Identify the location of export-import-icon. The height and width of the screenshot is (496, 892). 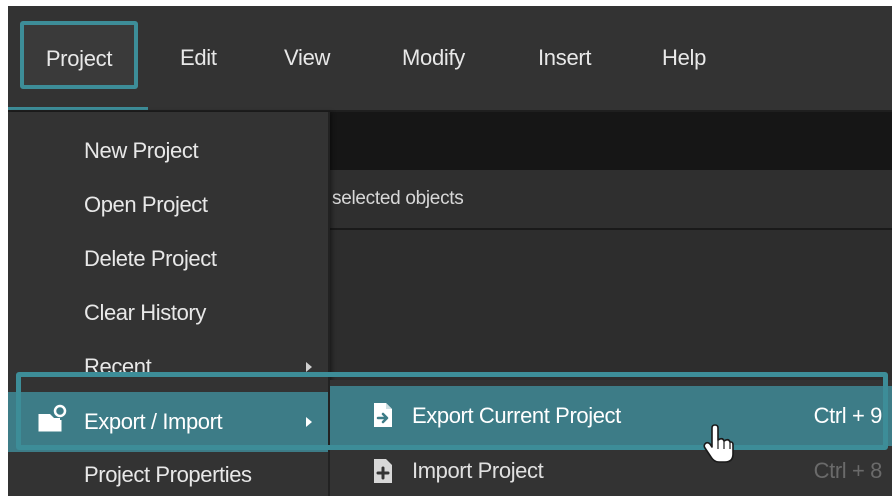
(52, 418).